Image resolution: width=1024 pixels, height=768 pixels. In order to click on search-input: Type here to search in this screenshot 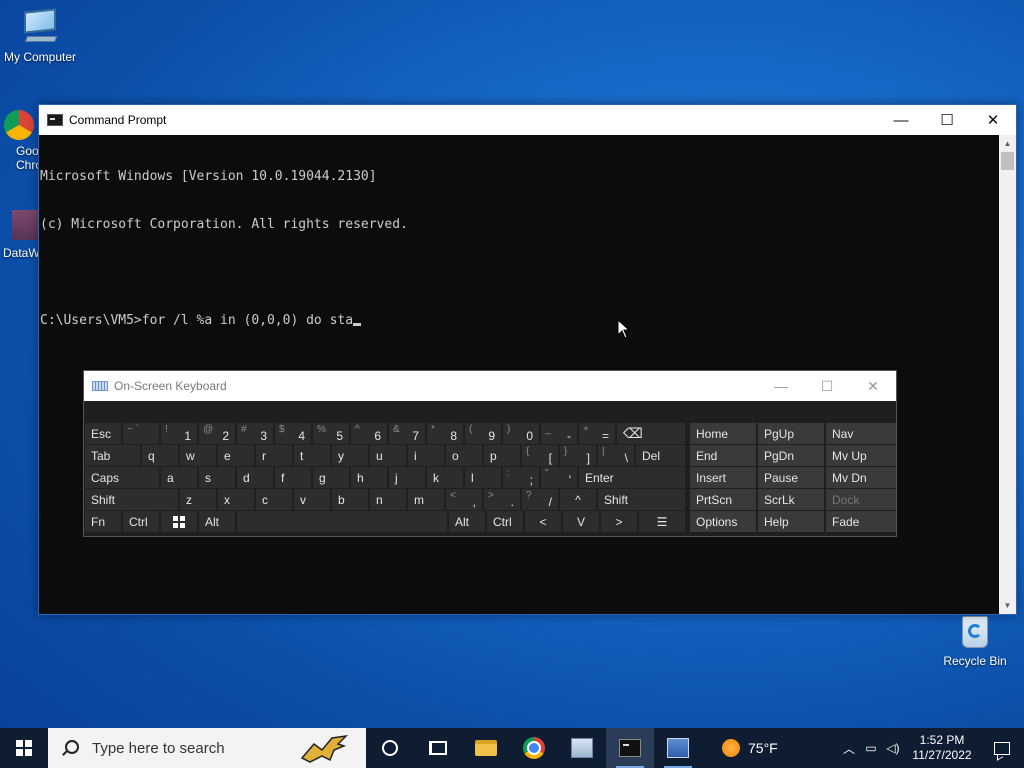, I will do `click(207, 748)`.